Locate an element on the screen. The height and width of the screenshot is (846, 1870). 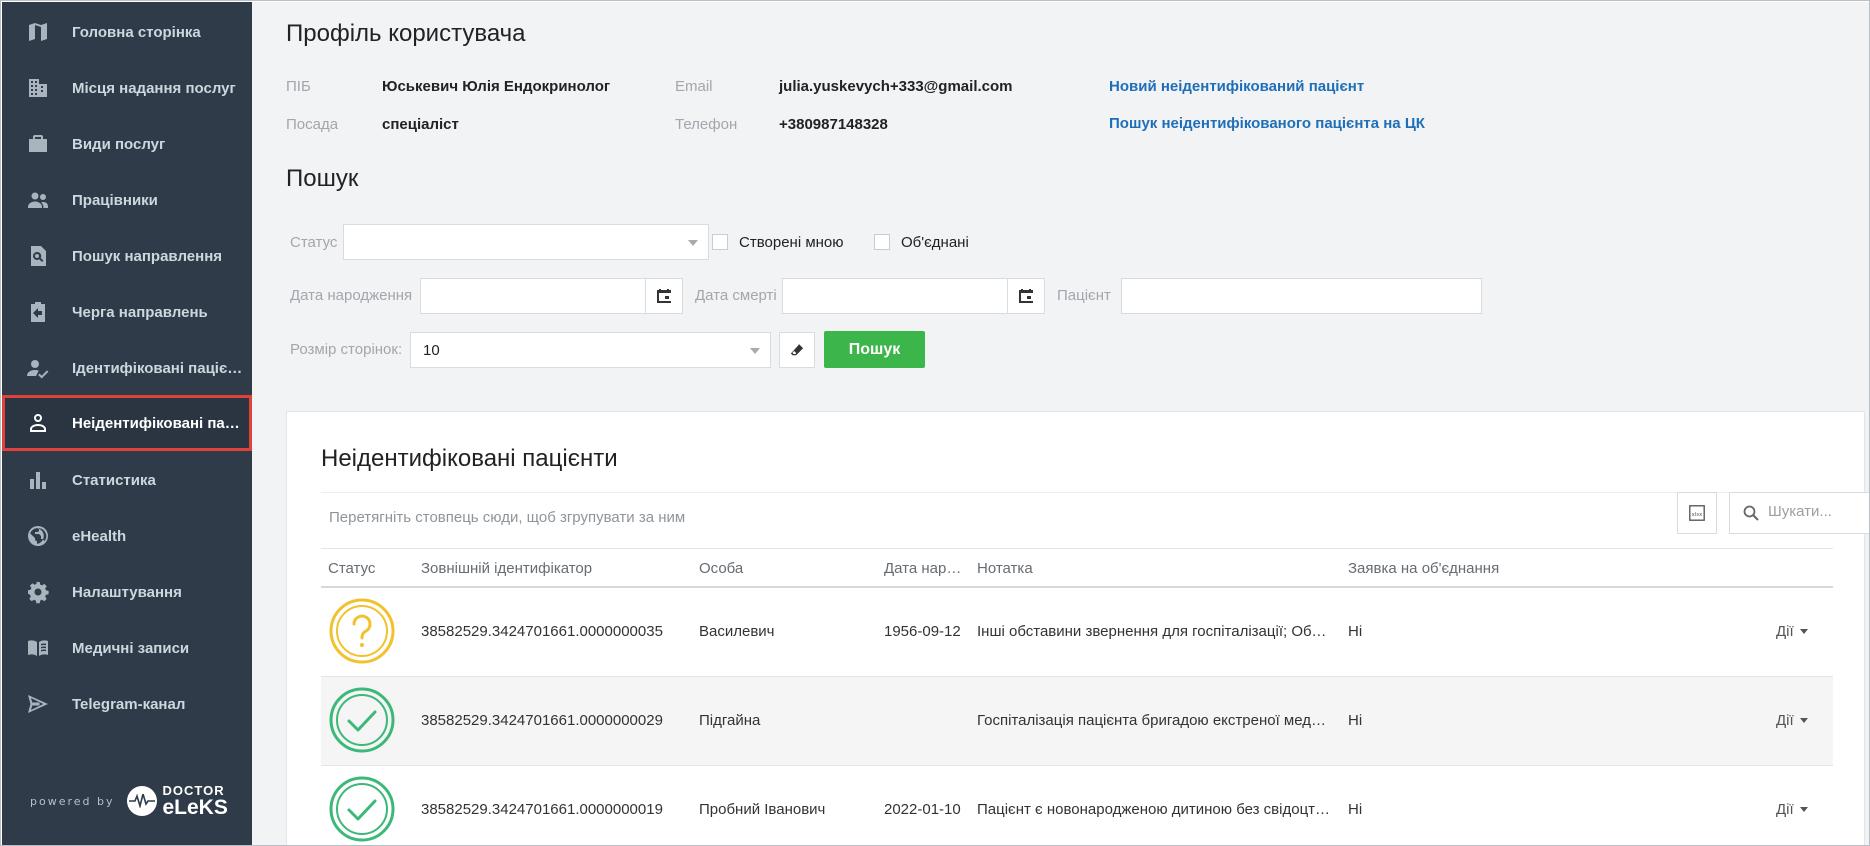
sidebar-item-employees: Працівники is located at coordinates (127, 200).